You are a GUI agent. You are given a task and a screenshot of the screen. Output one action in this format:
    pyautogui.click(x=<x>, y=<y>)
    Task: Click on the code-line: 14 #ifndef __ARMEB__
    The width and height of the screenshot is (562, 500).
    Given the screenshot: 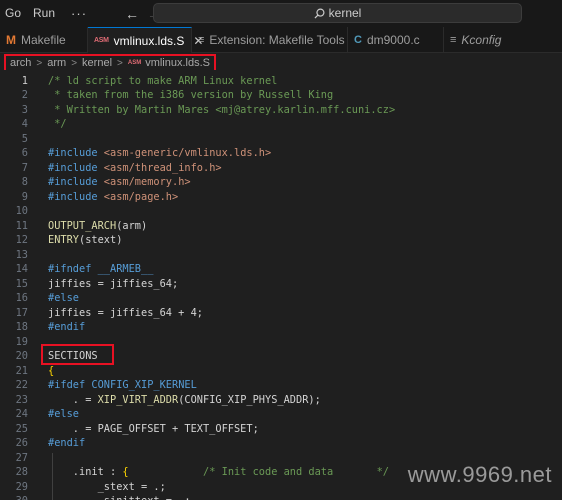 What is the action you would take?
    pyautogui.click(x=281, y=269)
    